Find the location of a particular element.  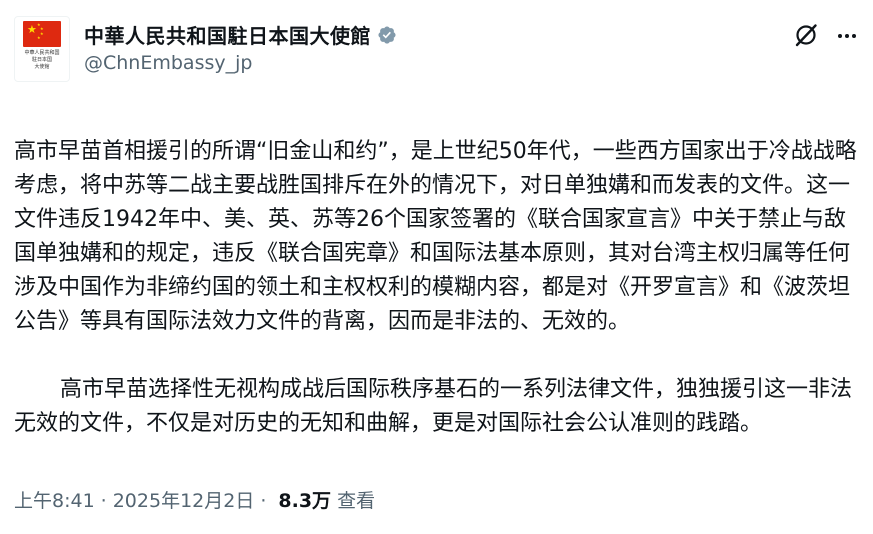

more-options-icon is located at coordinates (847, 36).